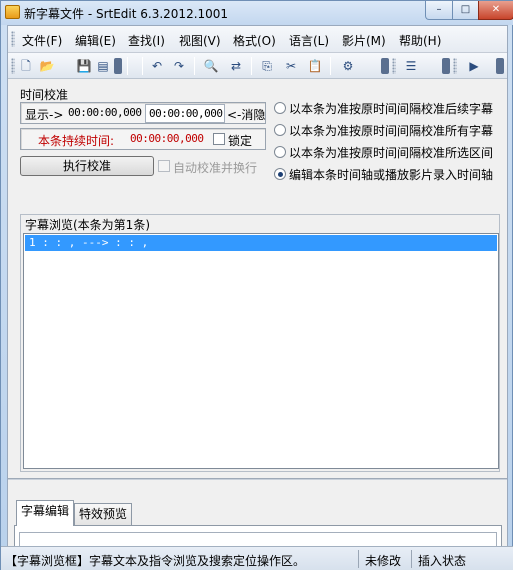  Describe the element at coordinates (257, 479) in the screenshot. I see `splitter` at that location.